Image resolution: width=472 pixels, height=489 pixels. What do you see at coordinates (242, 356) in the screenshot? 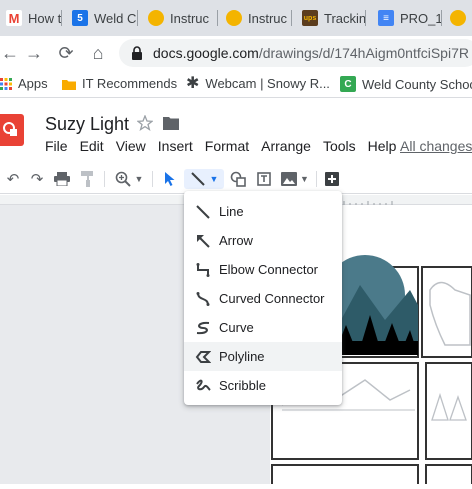
I see `menu-item-label: Polyline` at bounding box center [242, 356].